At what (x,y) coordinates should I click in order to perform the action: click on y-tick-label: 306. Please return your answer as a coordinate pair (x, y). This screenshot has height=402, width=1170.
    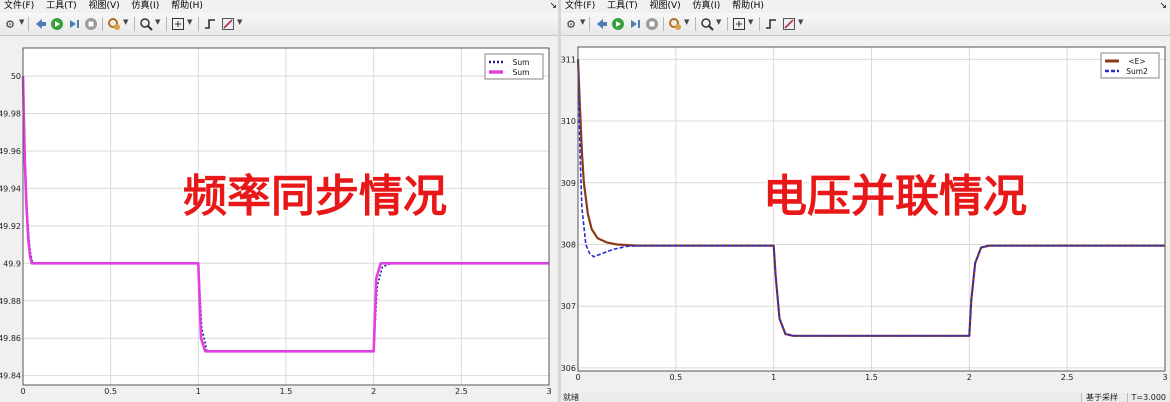
    Looking at the image, I should click on (568, 368).